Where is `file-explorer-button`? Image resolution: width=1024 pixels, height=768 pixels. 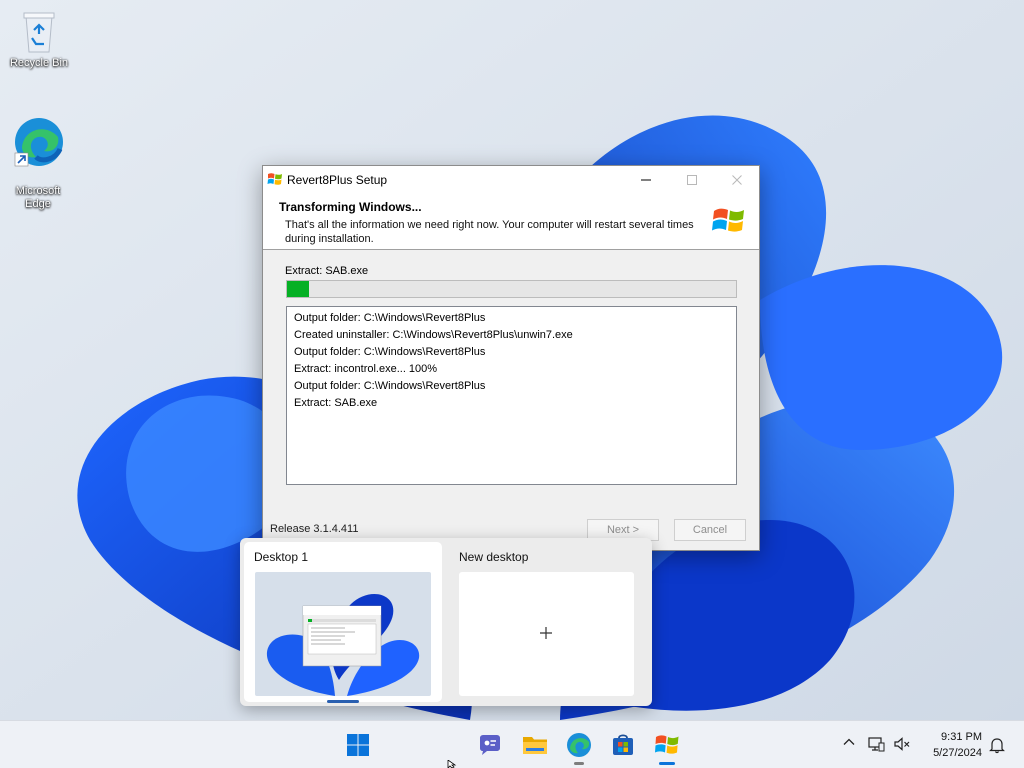 file-explorer-button is located at coordinates (535, 745).